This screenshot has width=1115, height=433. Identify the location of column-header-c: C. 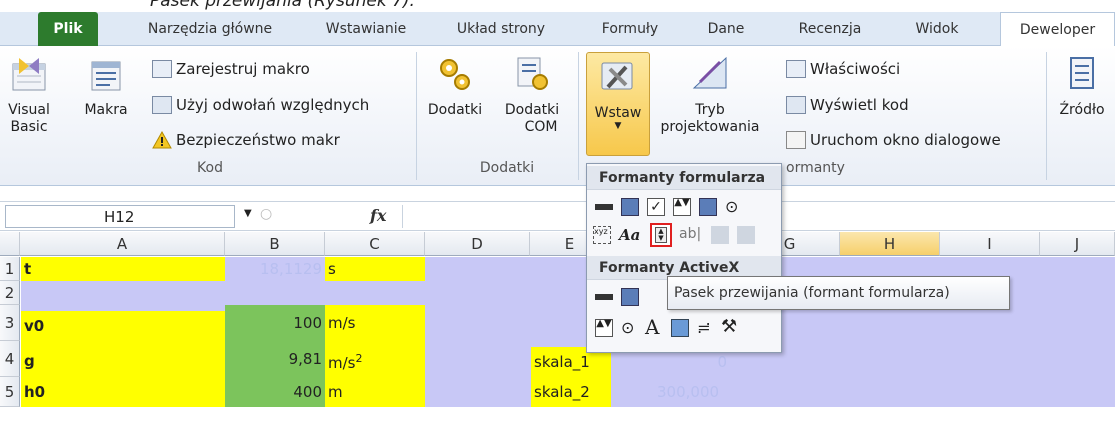
(375, 244).